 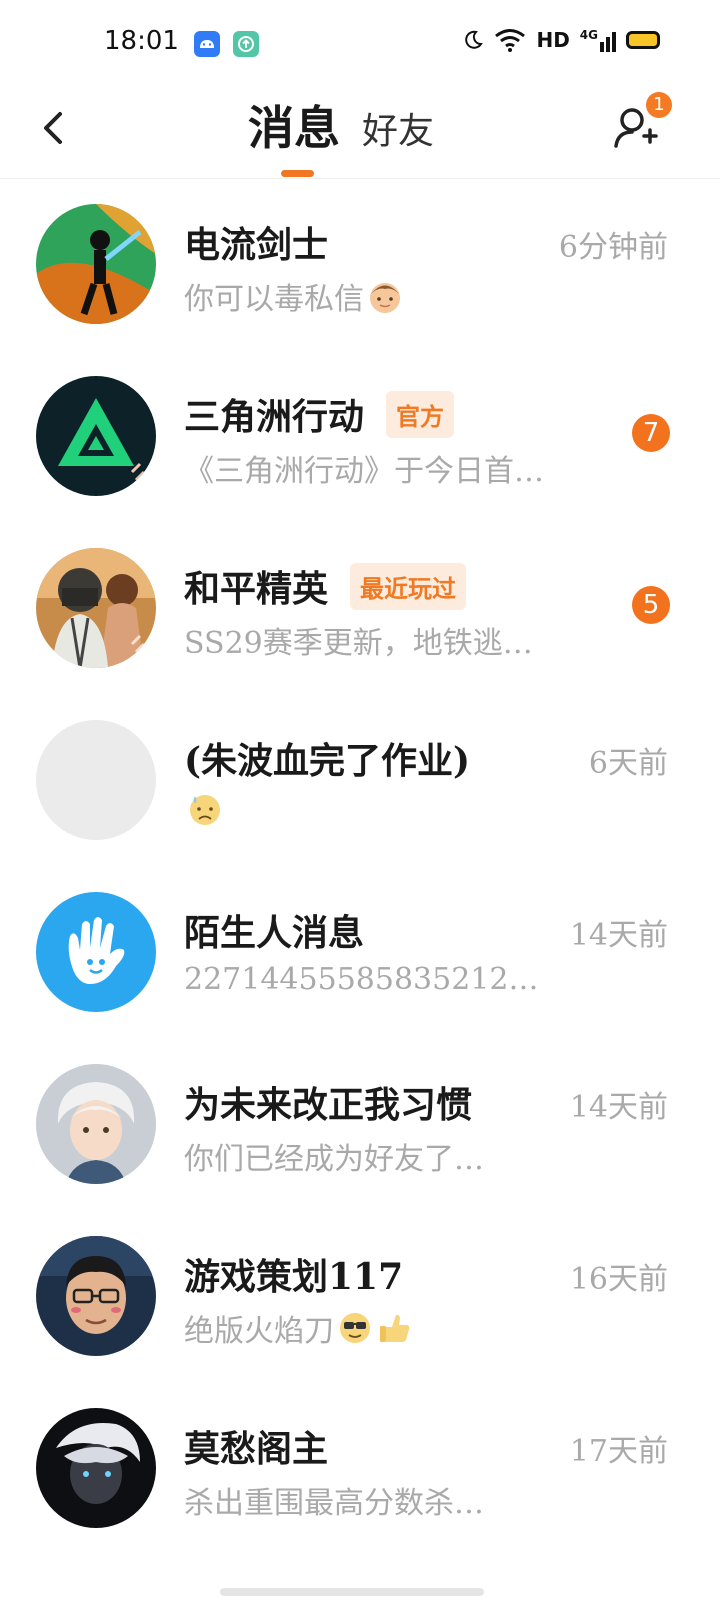 I want to click on battery-icon, so click(x=643, y=40).